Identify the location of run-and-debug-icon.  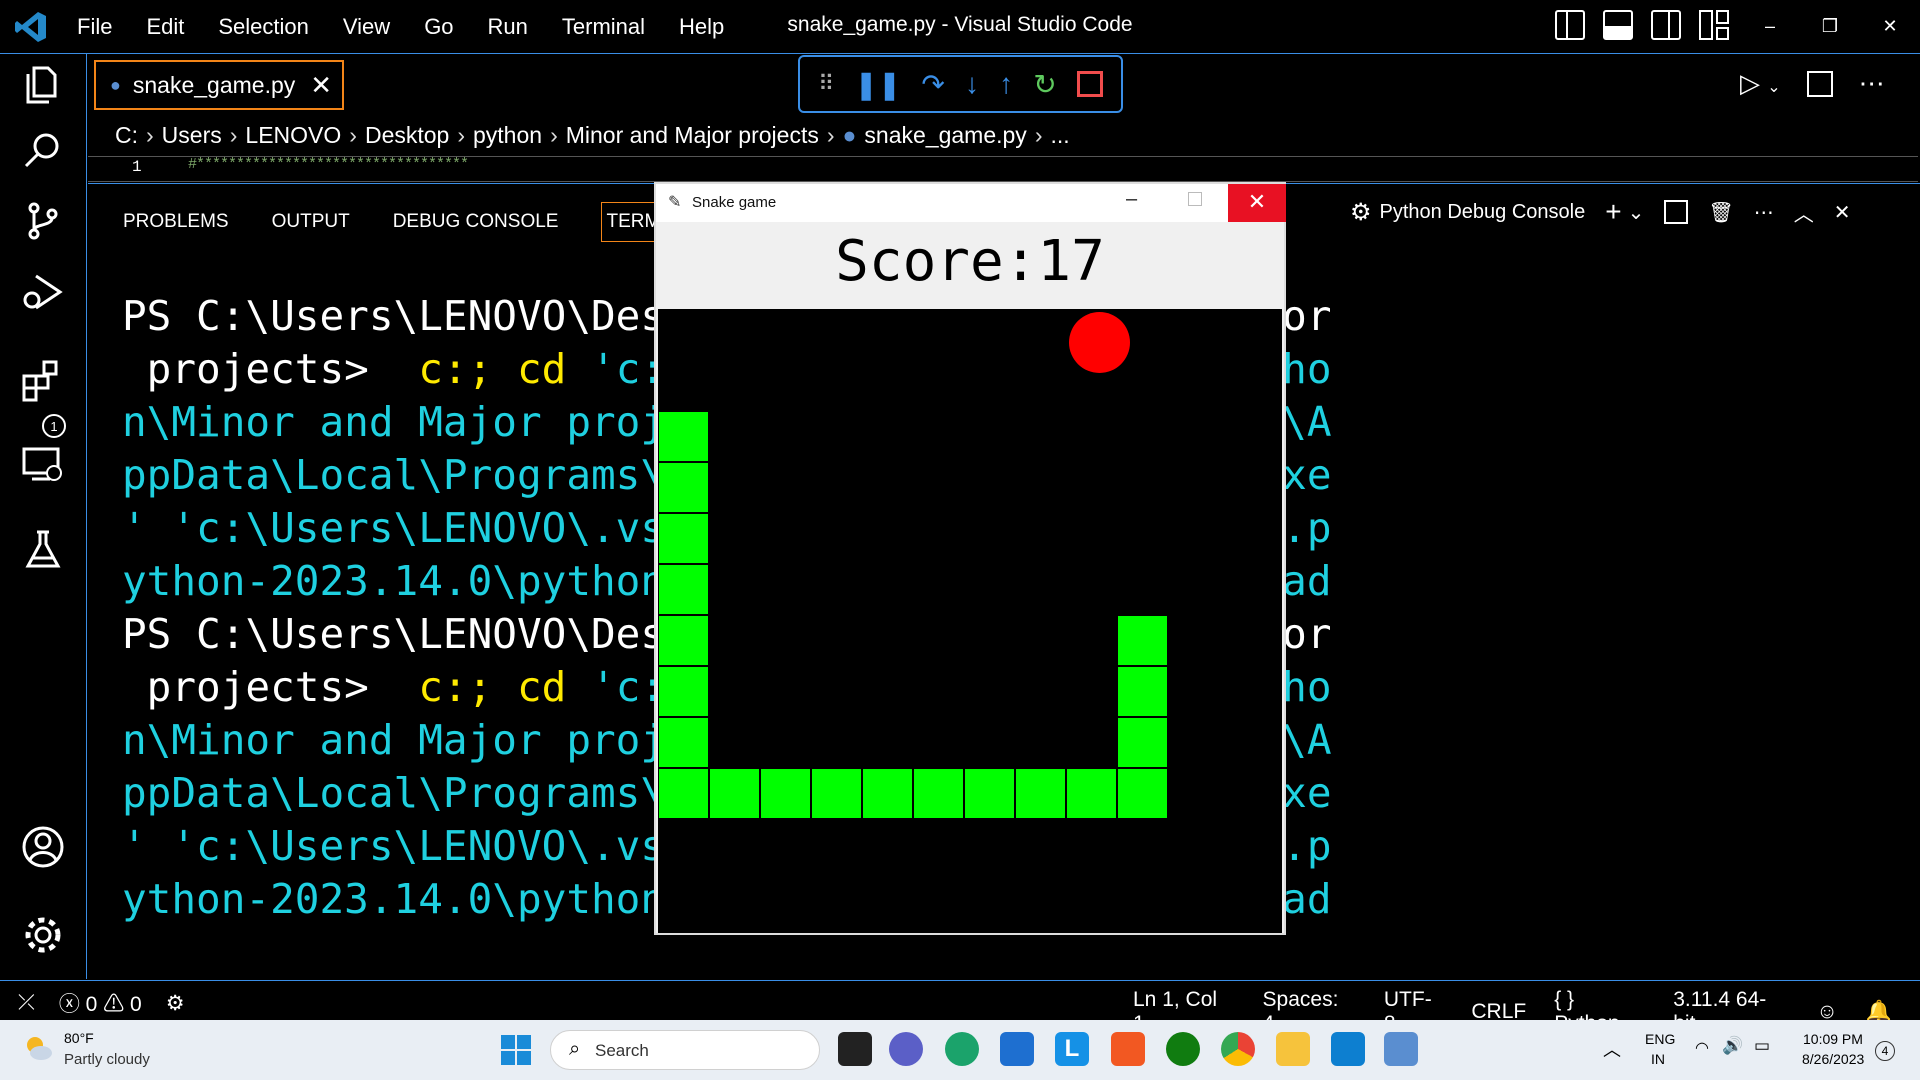
(43, 293).